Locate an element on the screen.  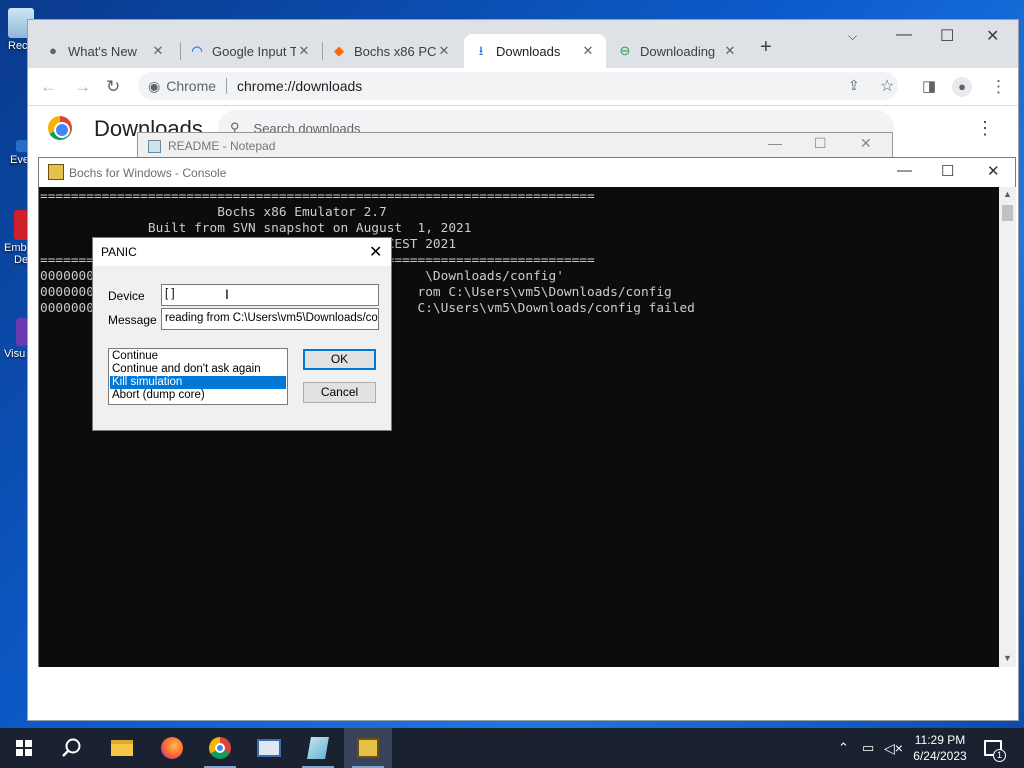
scrollbar-thumb is located at coordinates (1007, 213).